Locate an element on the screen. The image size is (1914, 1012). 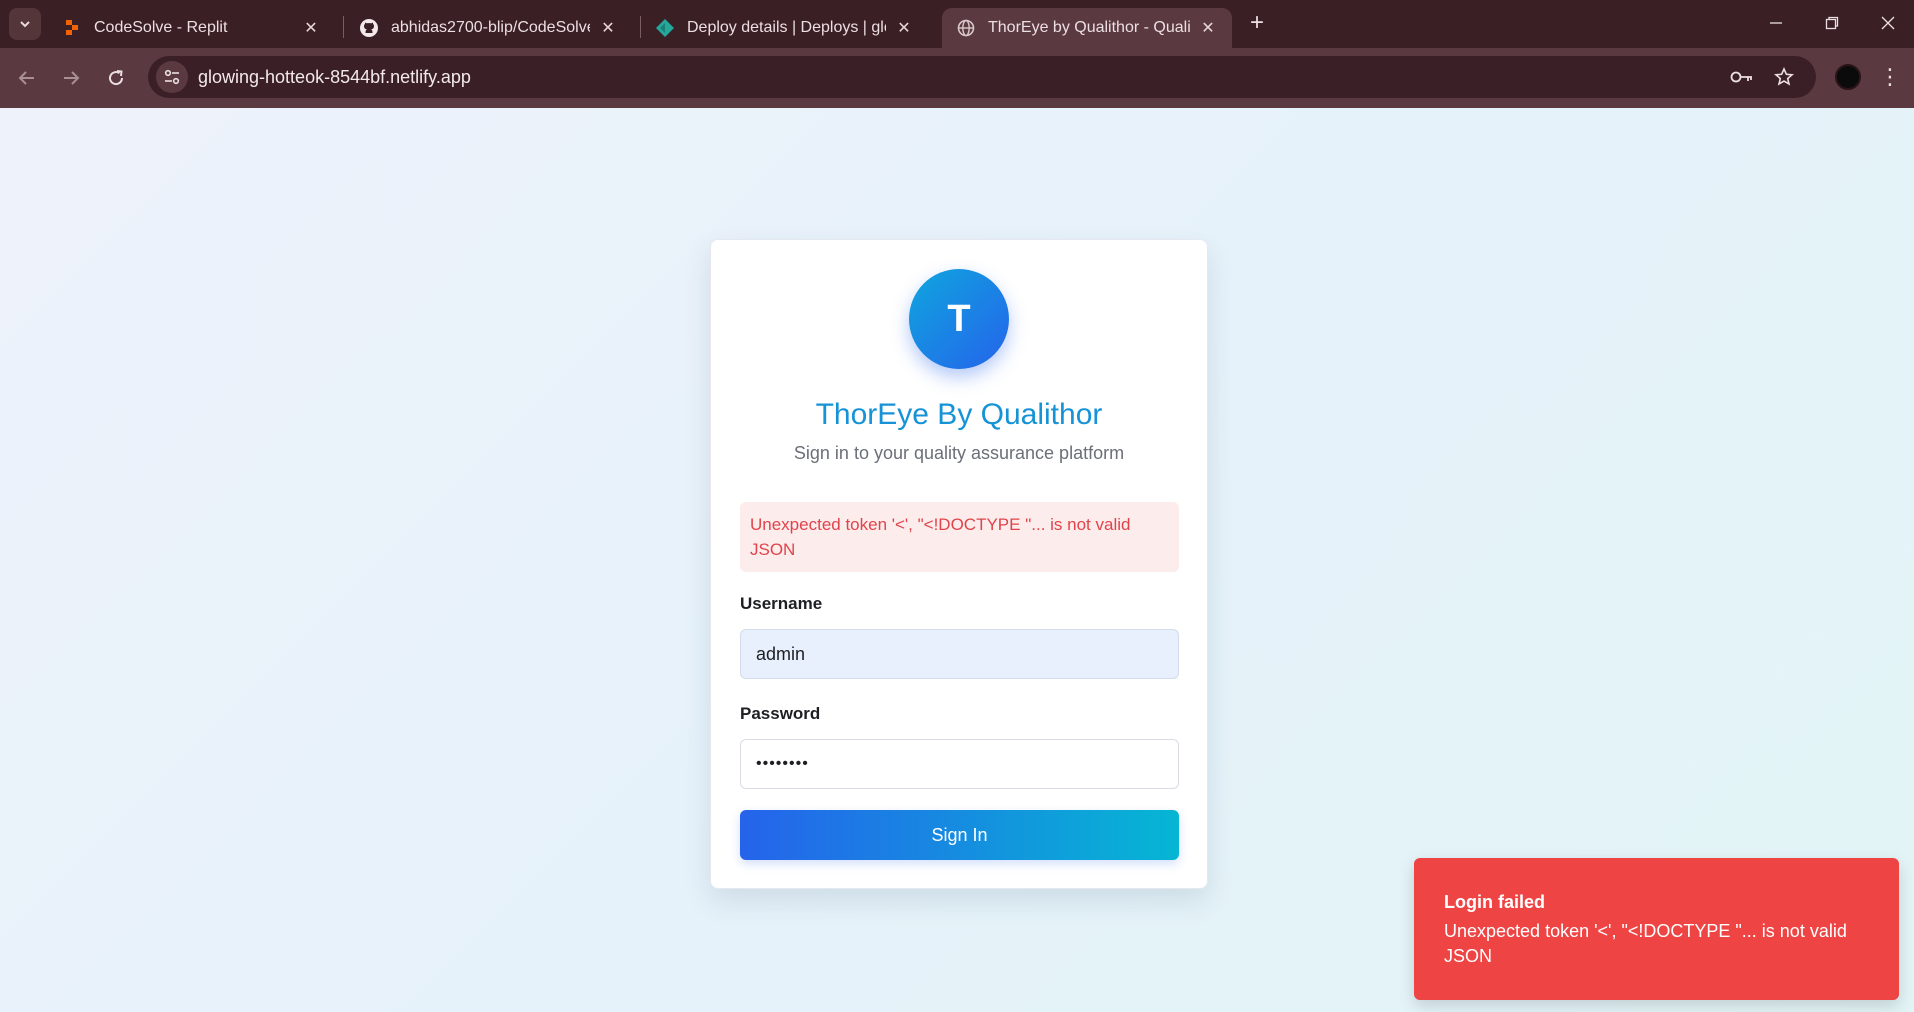
tab-codesolve-replit: CodeSolve - Replit ✕ is located at coordinates (191, 28).